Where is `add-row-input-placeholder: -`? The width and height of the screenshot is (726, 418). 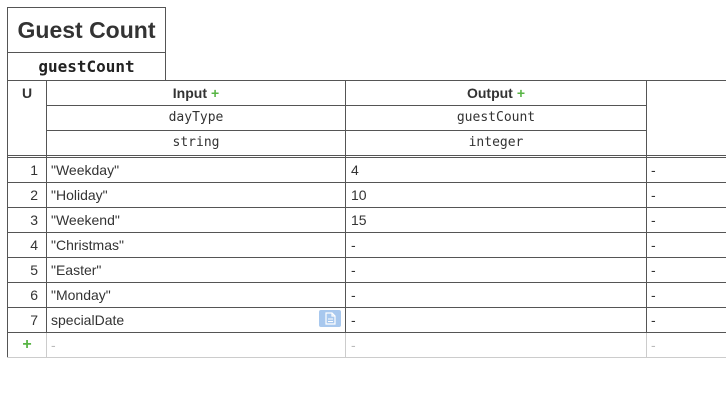
add-row-input-placeholder: - is located at coordinates (196, 345).